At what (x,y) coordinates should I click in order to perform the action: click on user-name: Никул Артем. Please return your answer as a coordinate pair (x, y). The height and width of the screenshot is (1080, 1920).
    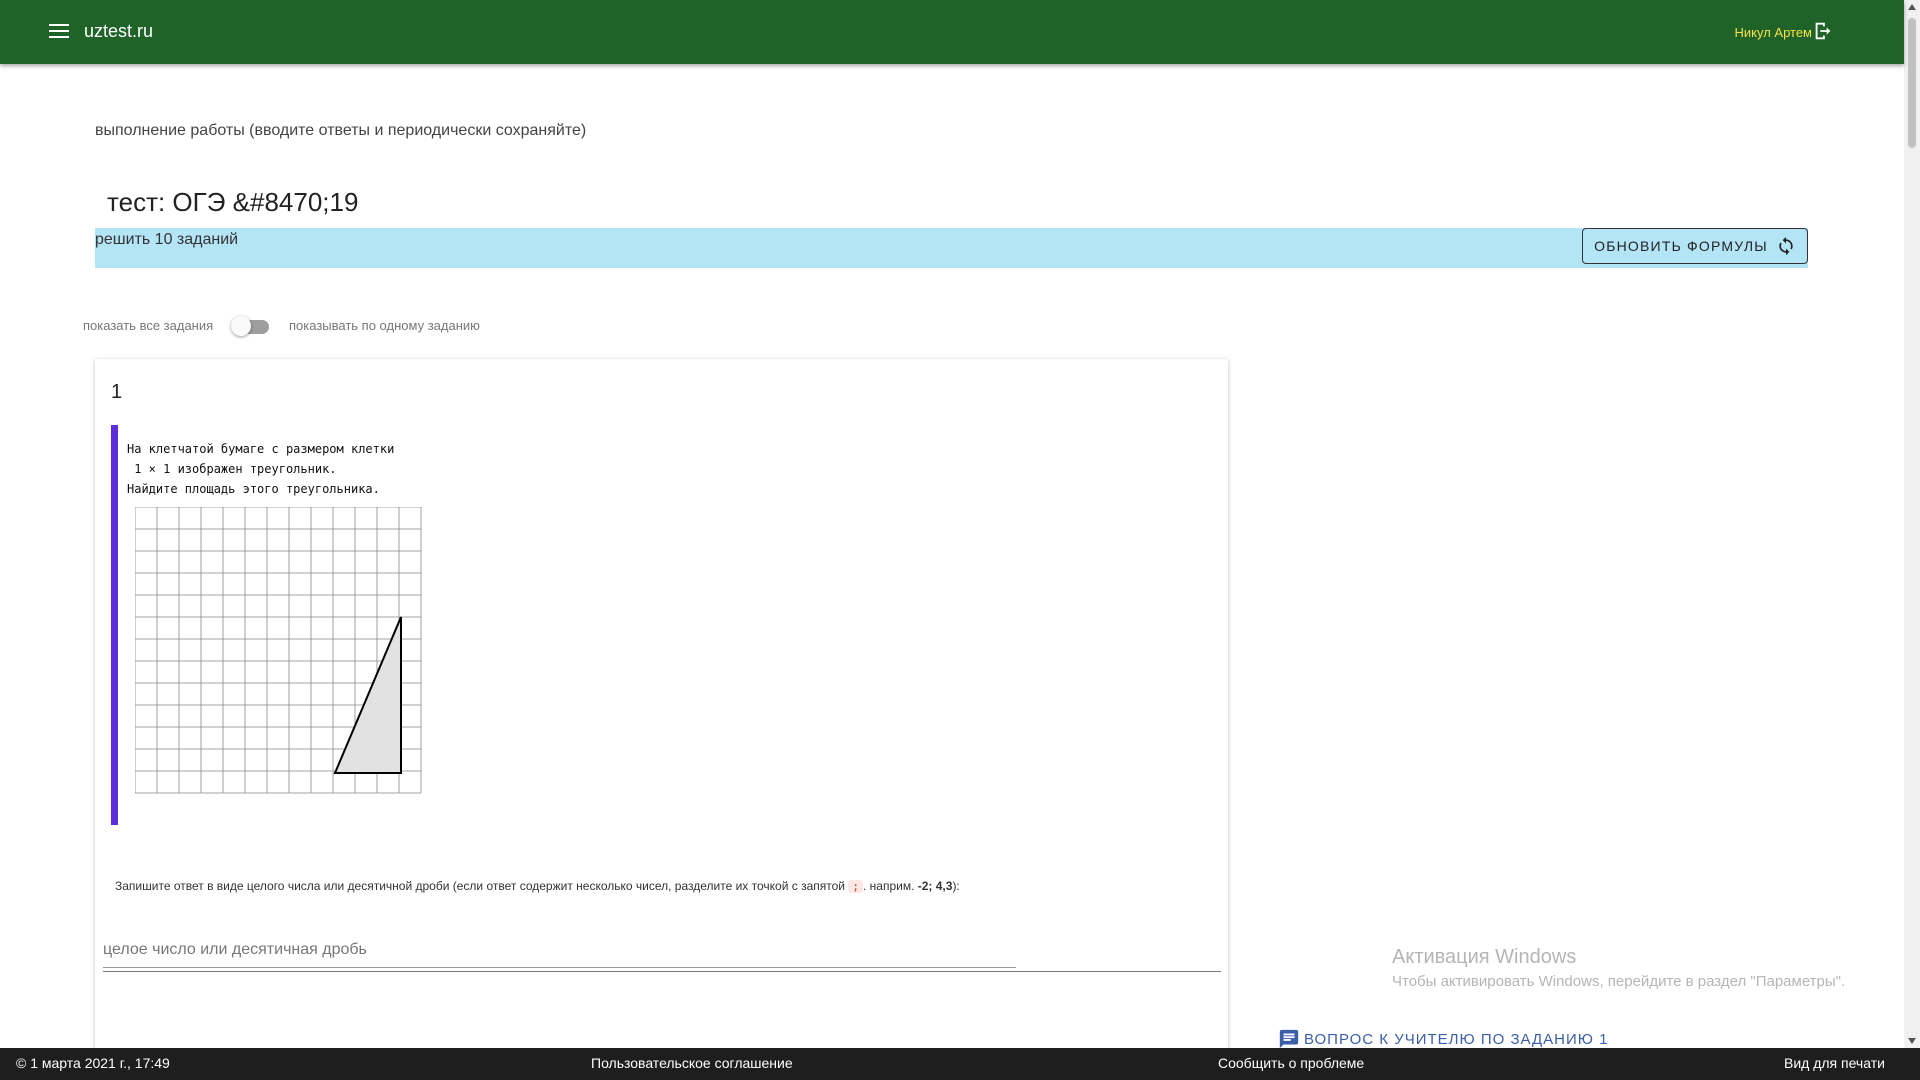
    Looking at the image, I should click on (1774, 32).